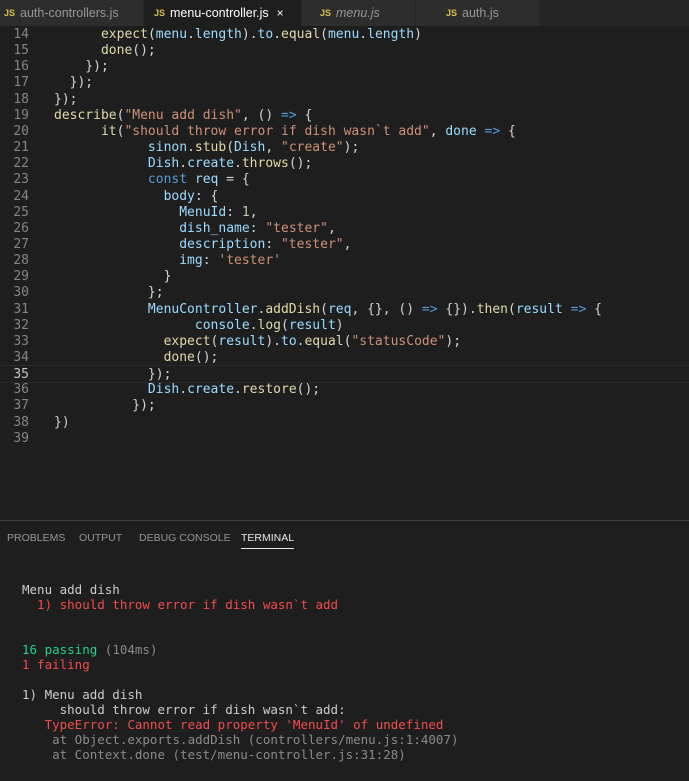 Image resolution: width=689 pixels, height=781 pixels. What do you see at coordinates (36, 538) in the screenshot?
I see `tab-problems: PROBLEMS` at bounding box center [36, 538].